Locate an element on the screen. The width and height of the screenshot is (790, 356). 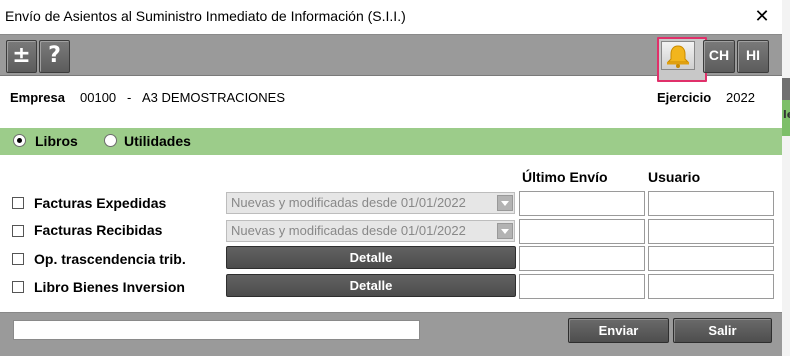
hi-button: HI is located at coordinates (753, 56).